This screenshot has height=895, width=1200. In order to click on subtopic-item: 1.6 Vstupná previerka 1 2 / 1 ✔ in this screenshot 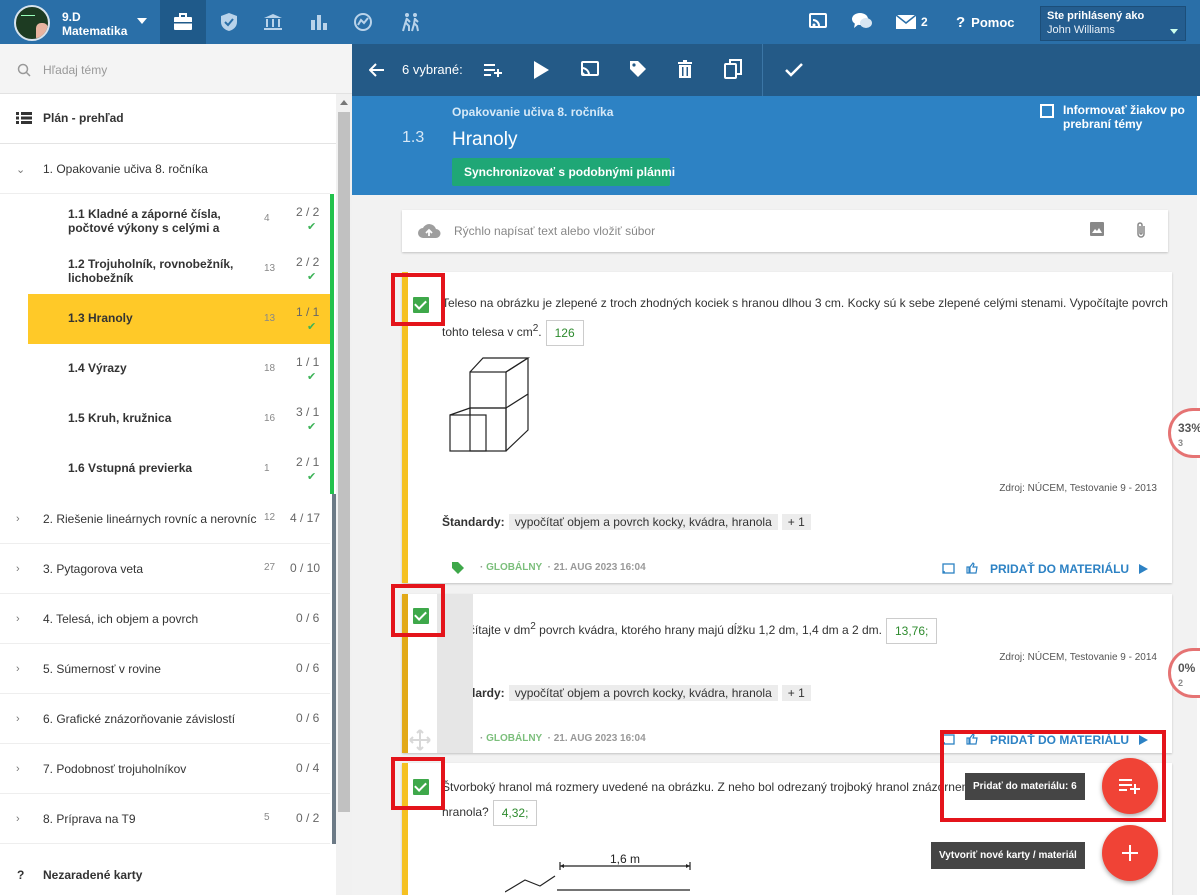, I will do `click(181, 469)`.